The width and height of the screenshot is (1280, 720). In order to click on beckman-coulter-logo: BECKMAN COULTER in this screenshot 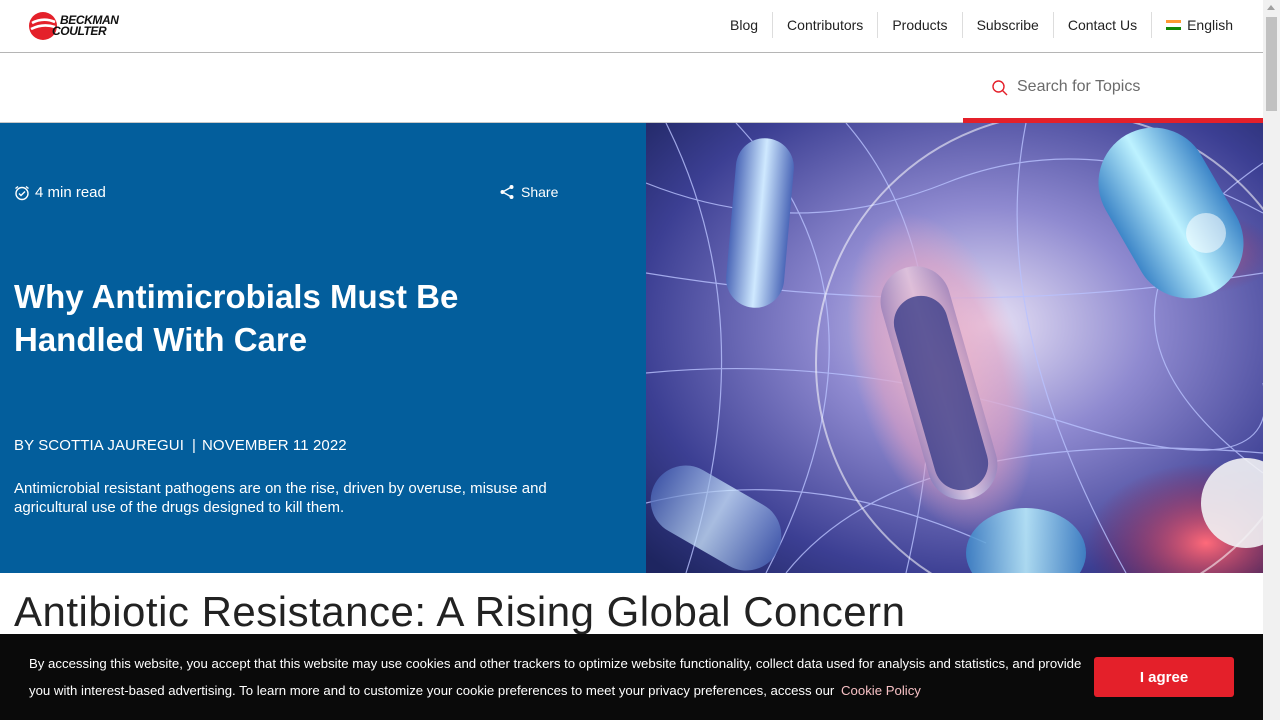, I will do `click(73, 26)`.